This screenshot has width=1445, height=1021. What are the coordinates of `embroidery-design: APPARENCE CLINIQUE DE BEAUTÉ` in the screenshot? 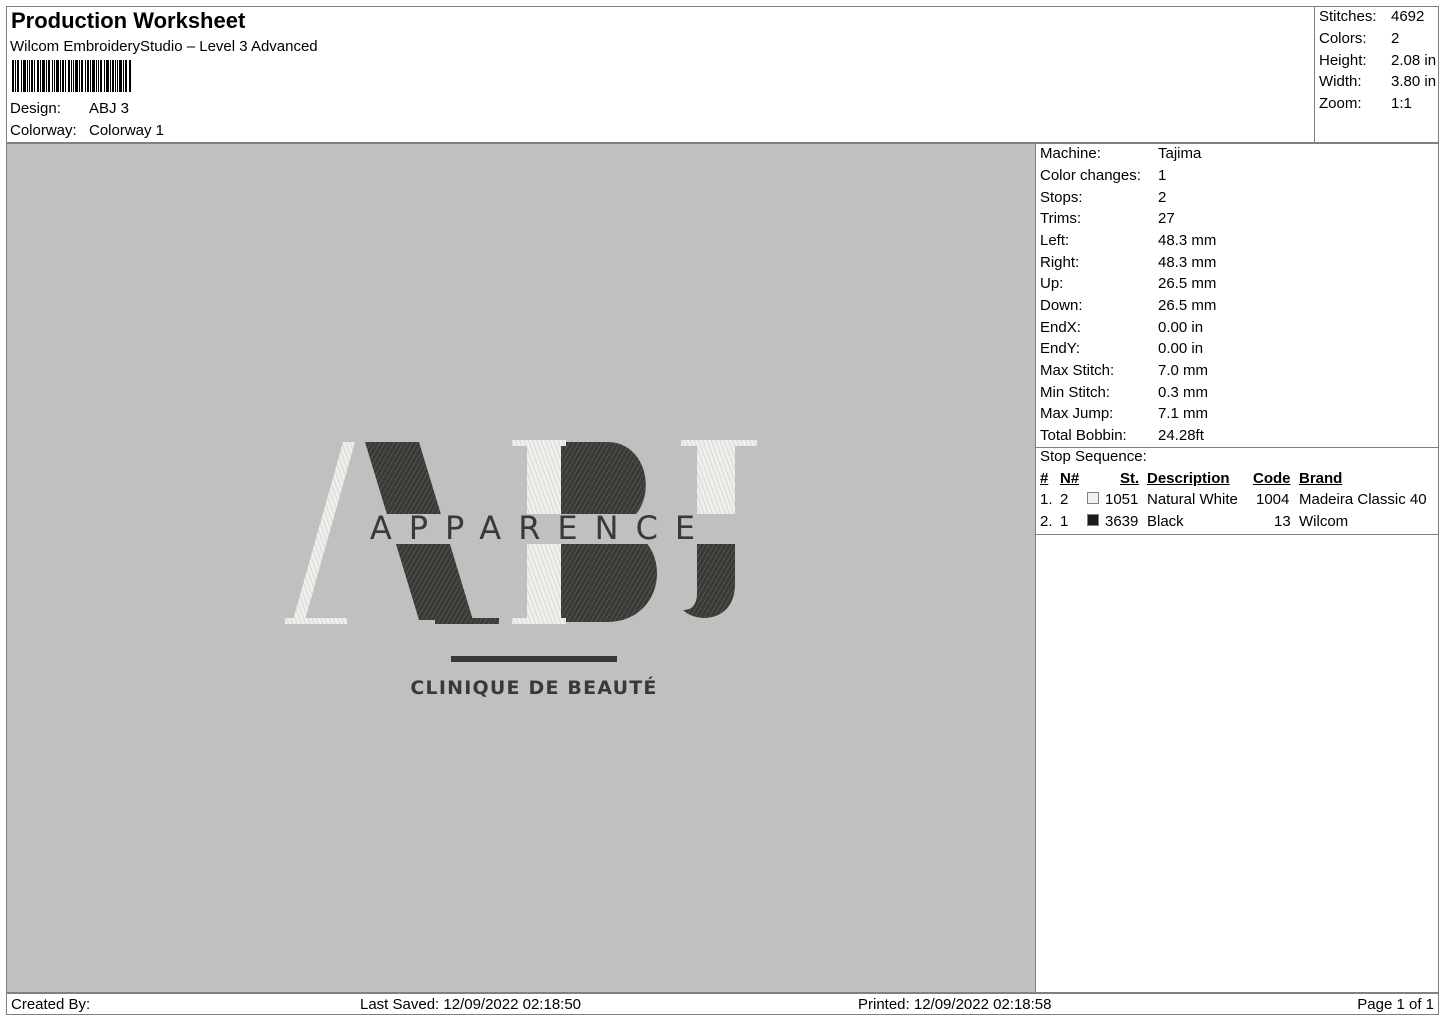 It's located at (521, 569).